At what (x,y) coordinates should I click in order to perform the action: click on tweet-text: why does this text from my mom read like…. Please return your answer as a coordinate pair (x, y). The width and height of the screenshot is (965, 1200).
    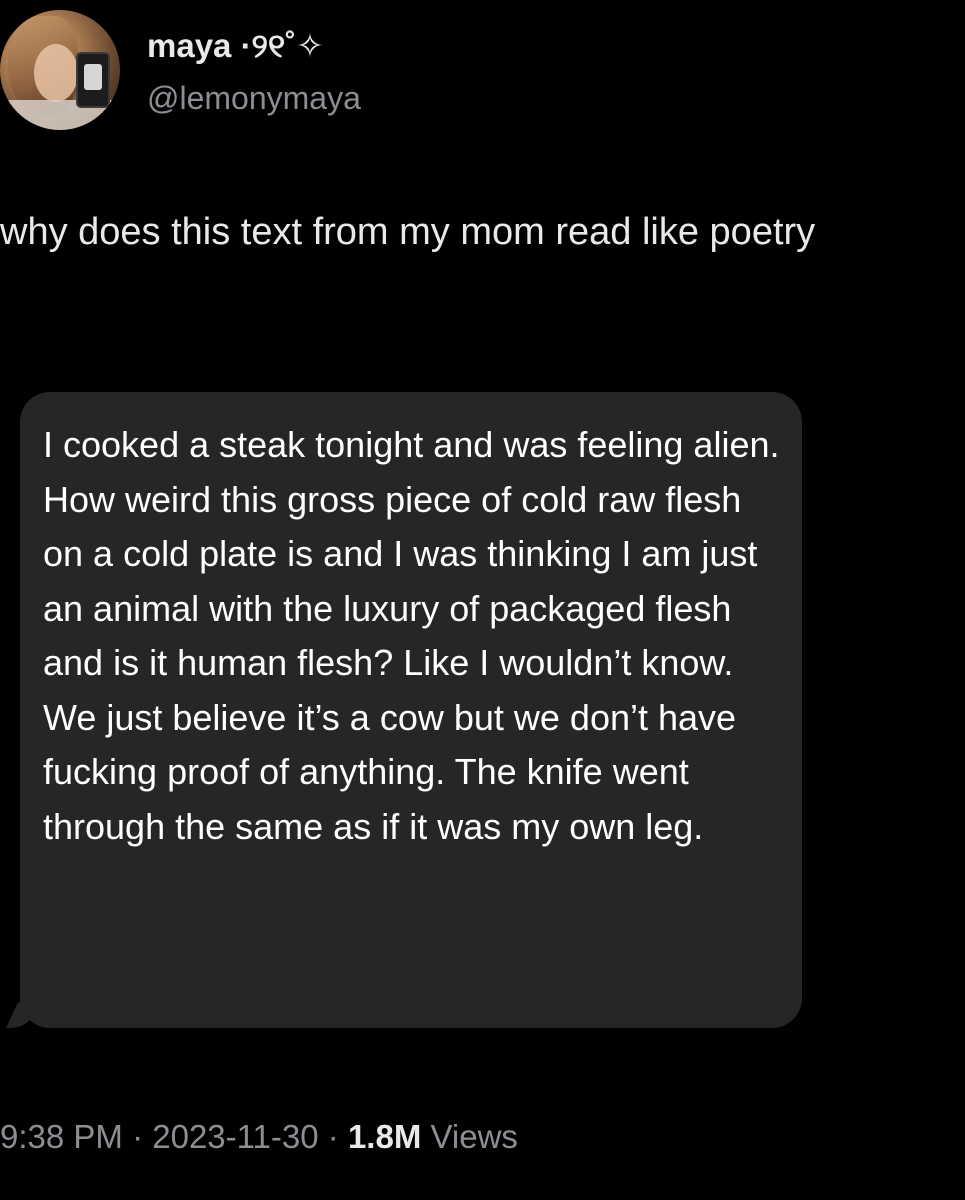
    Looking at the image, I should click on (408, 232).